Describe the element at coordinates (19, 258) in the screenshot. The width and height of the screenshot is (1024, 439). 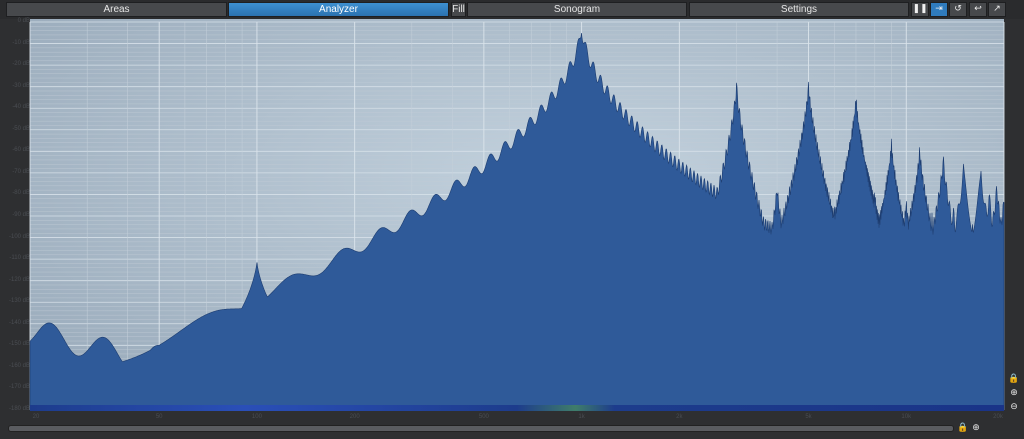
I see `y-tick-label: -110 dB` at that location.